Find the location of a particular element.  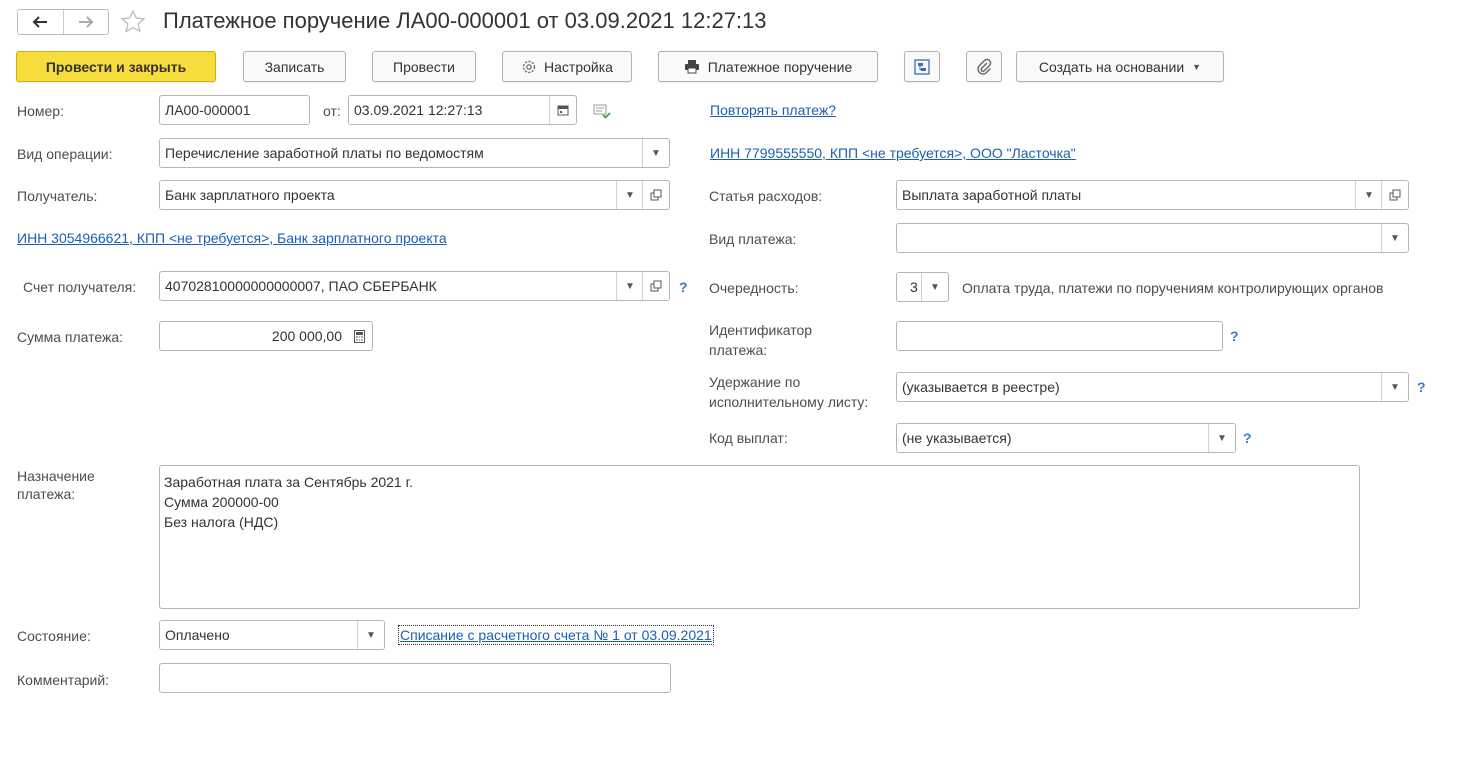

payment-type-select: ▼ is located at coordinates (1152, 238).